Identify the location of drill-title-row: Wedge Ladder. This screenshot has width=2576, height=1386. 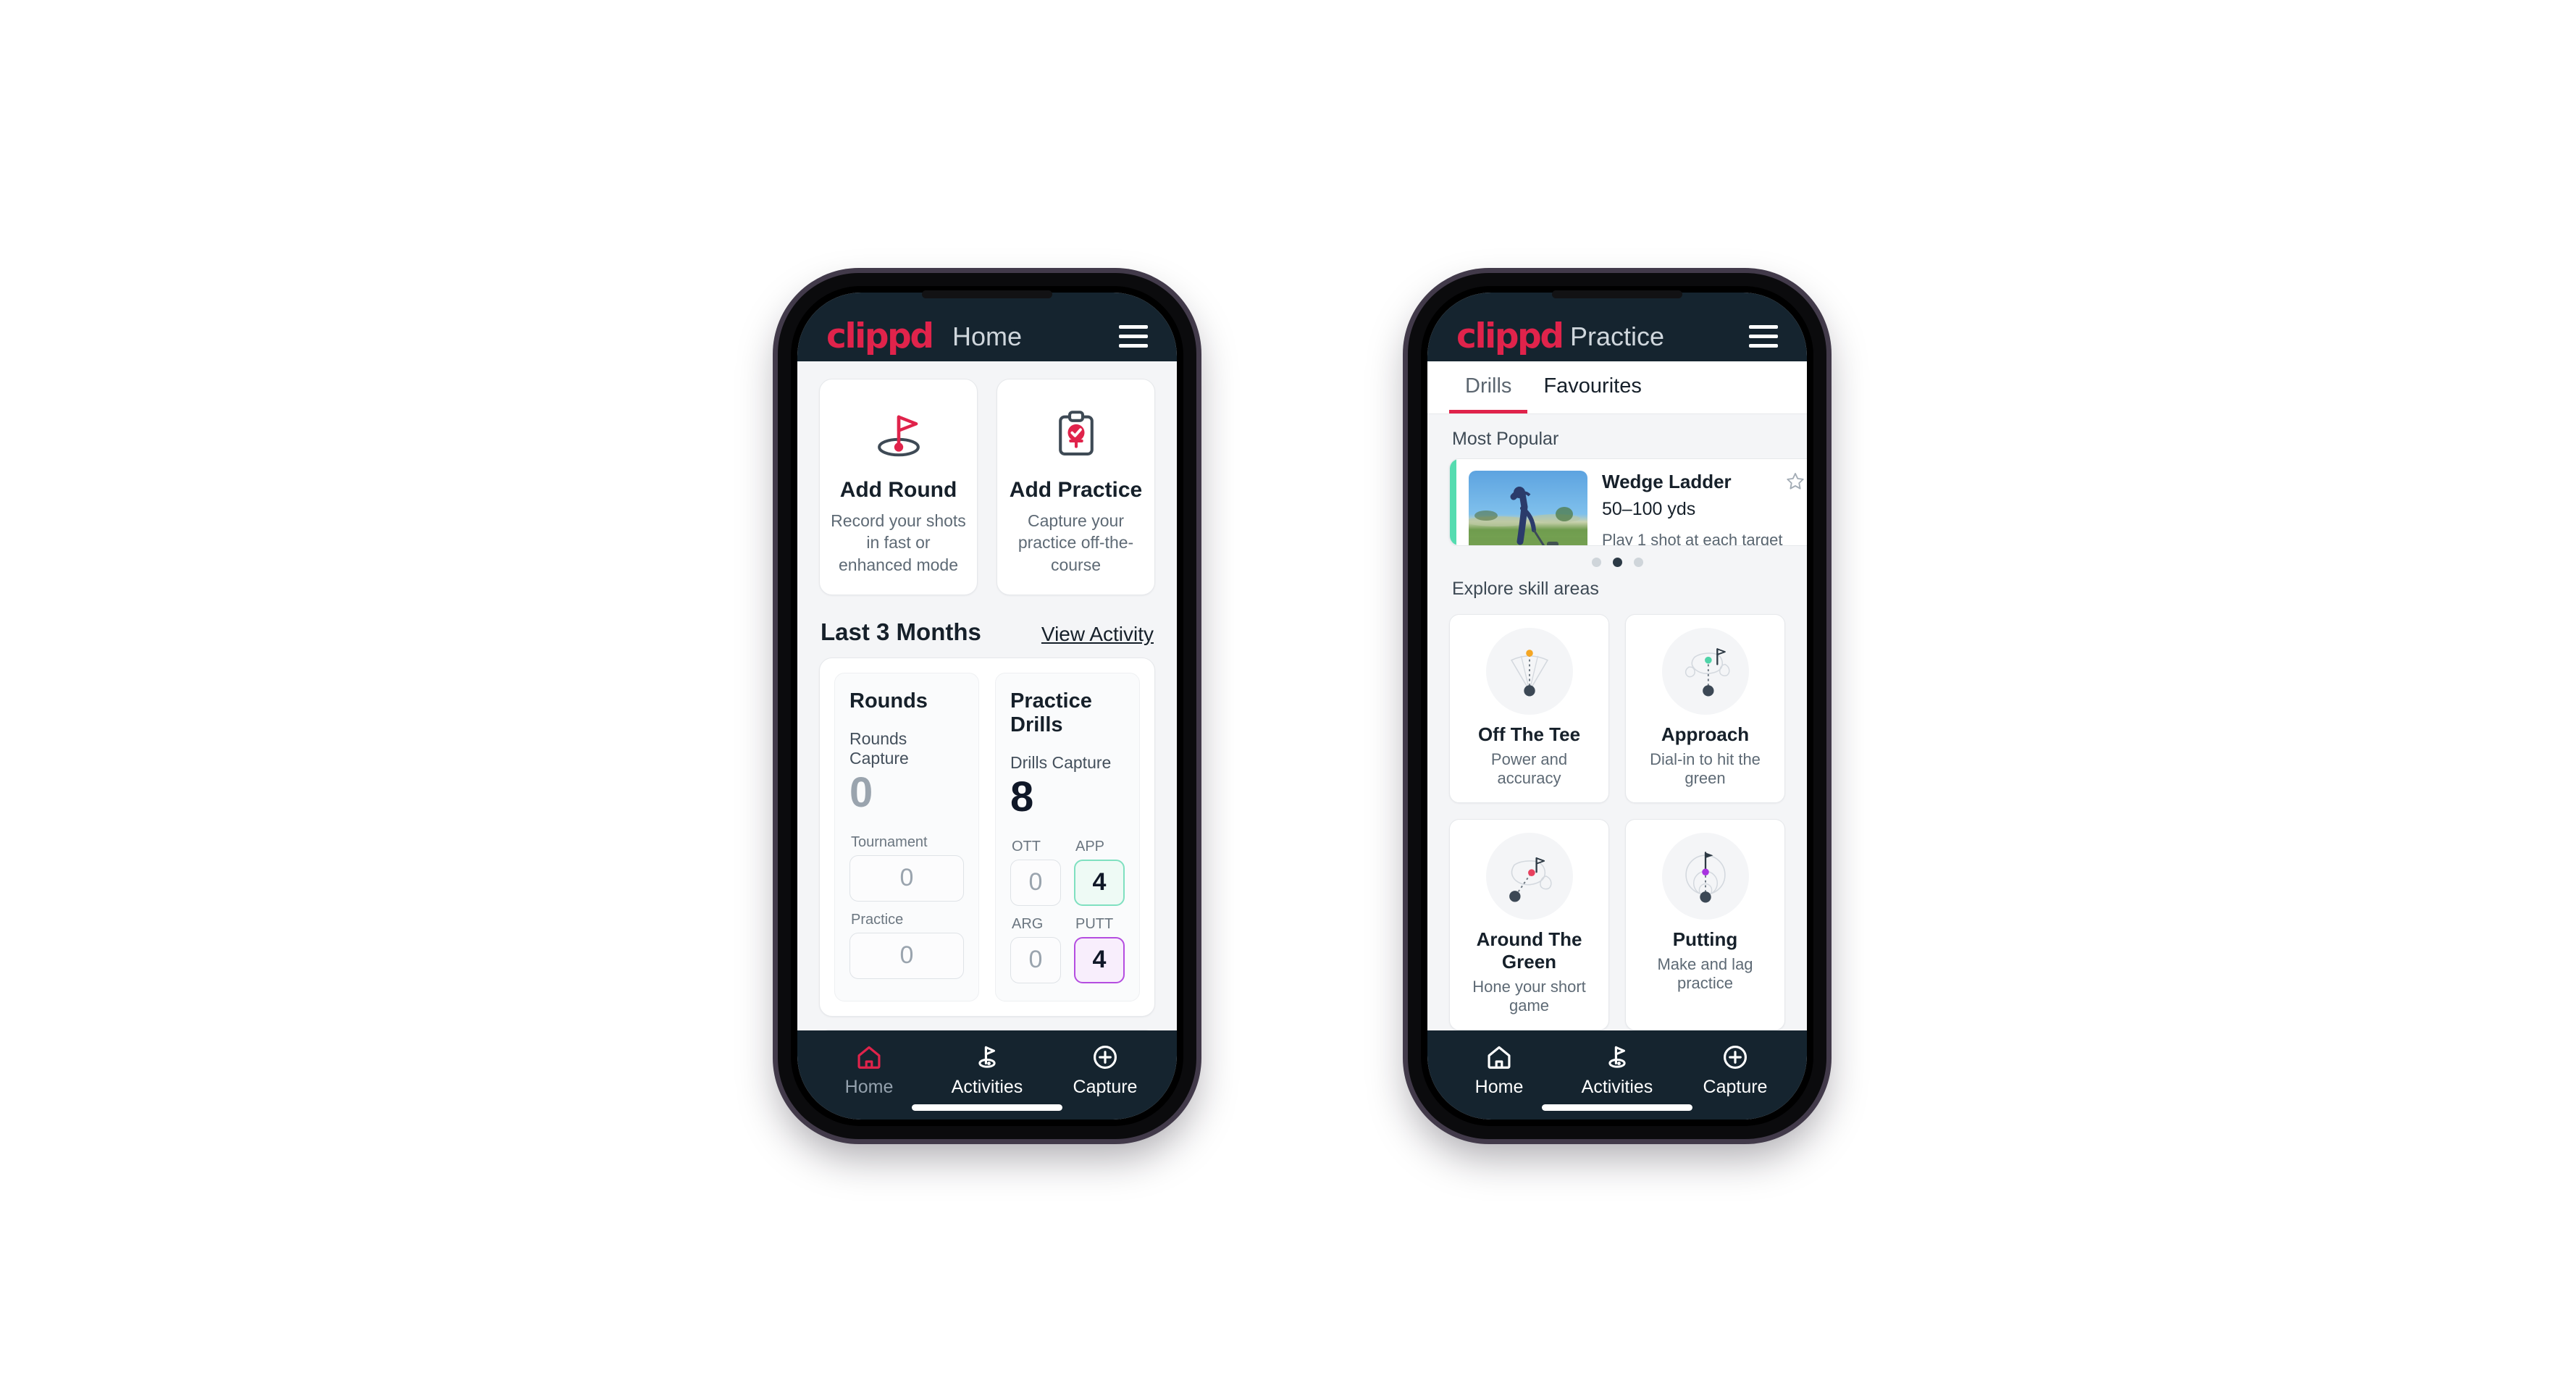
(1704, 483).